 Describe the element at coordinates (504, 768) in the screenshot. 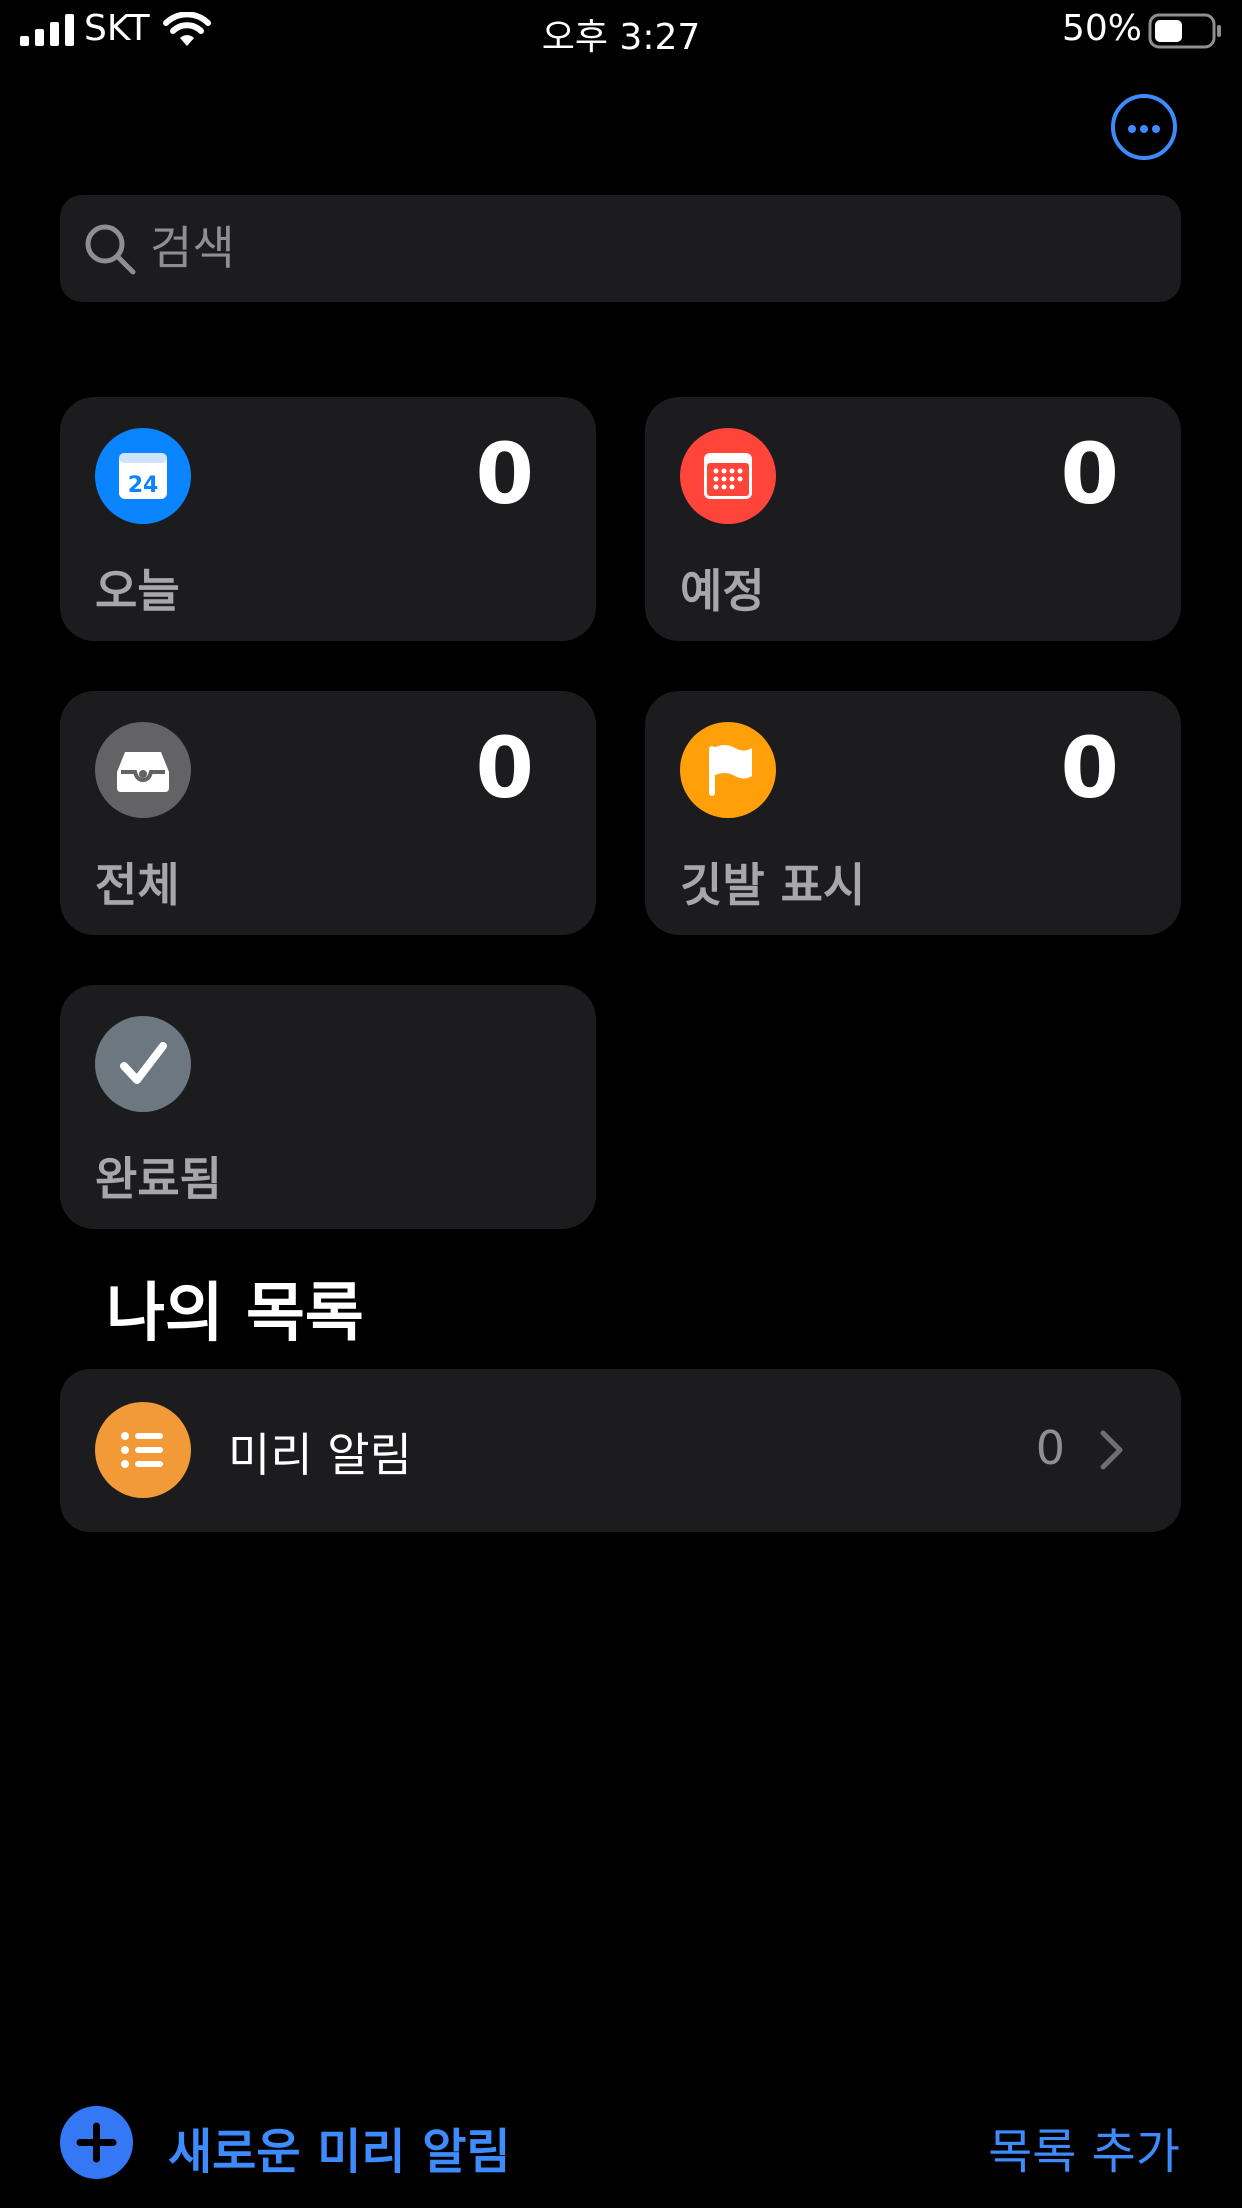

I see `all-count: 0` at that location.